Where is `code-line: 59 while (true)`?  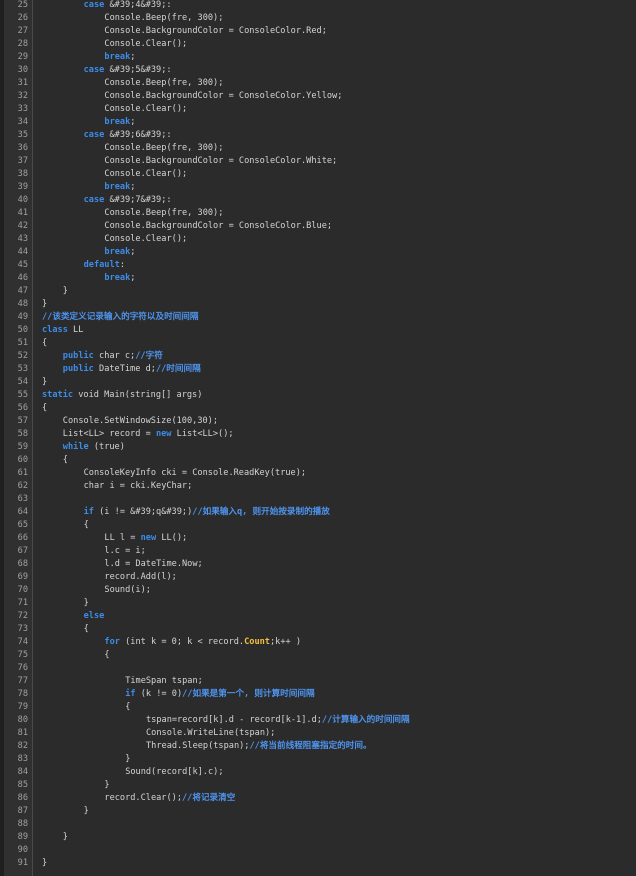 code-line: 59 while (true) is located at coordinates (318, 447).